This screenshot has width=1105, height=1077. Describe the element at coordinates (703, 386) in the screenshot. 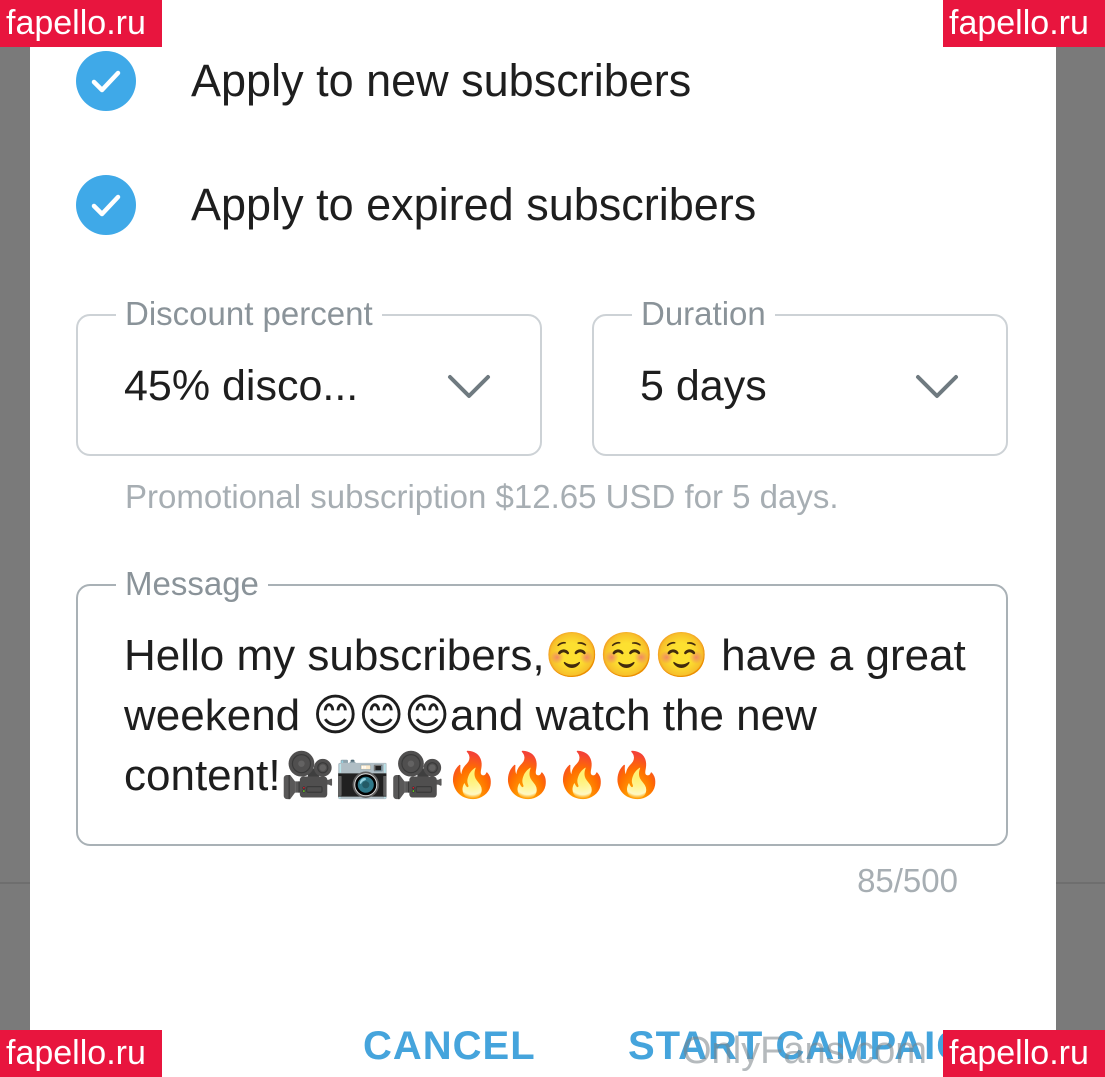

I see `duration-value: 5 days` at that location.